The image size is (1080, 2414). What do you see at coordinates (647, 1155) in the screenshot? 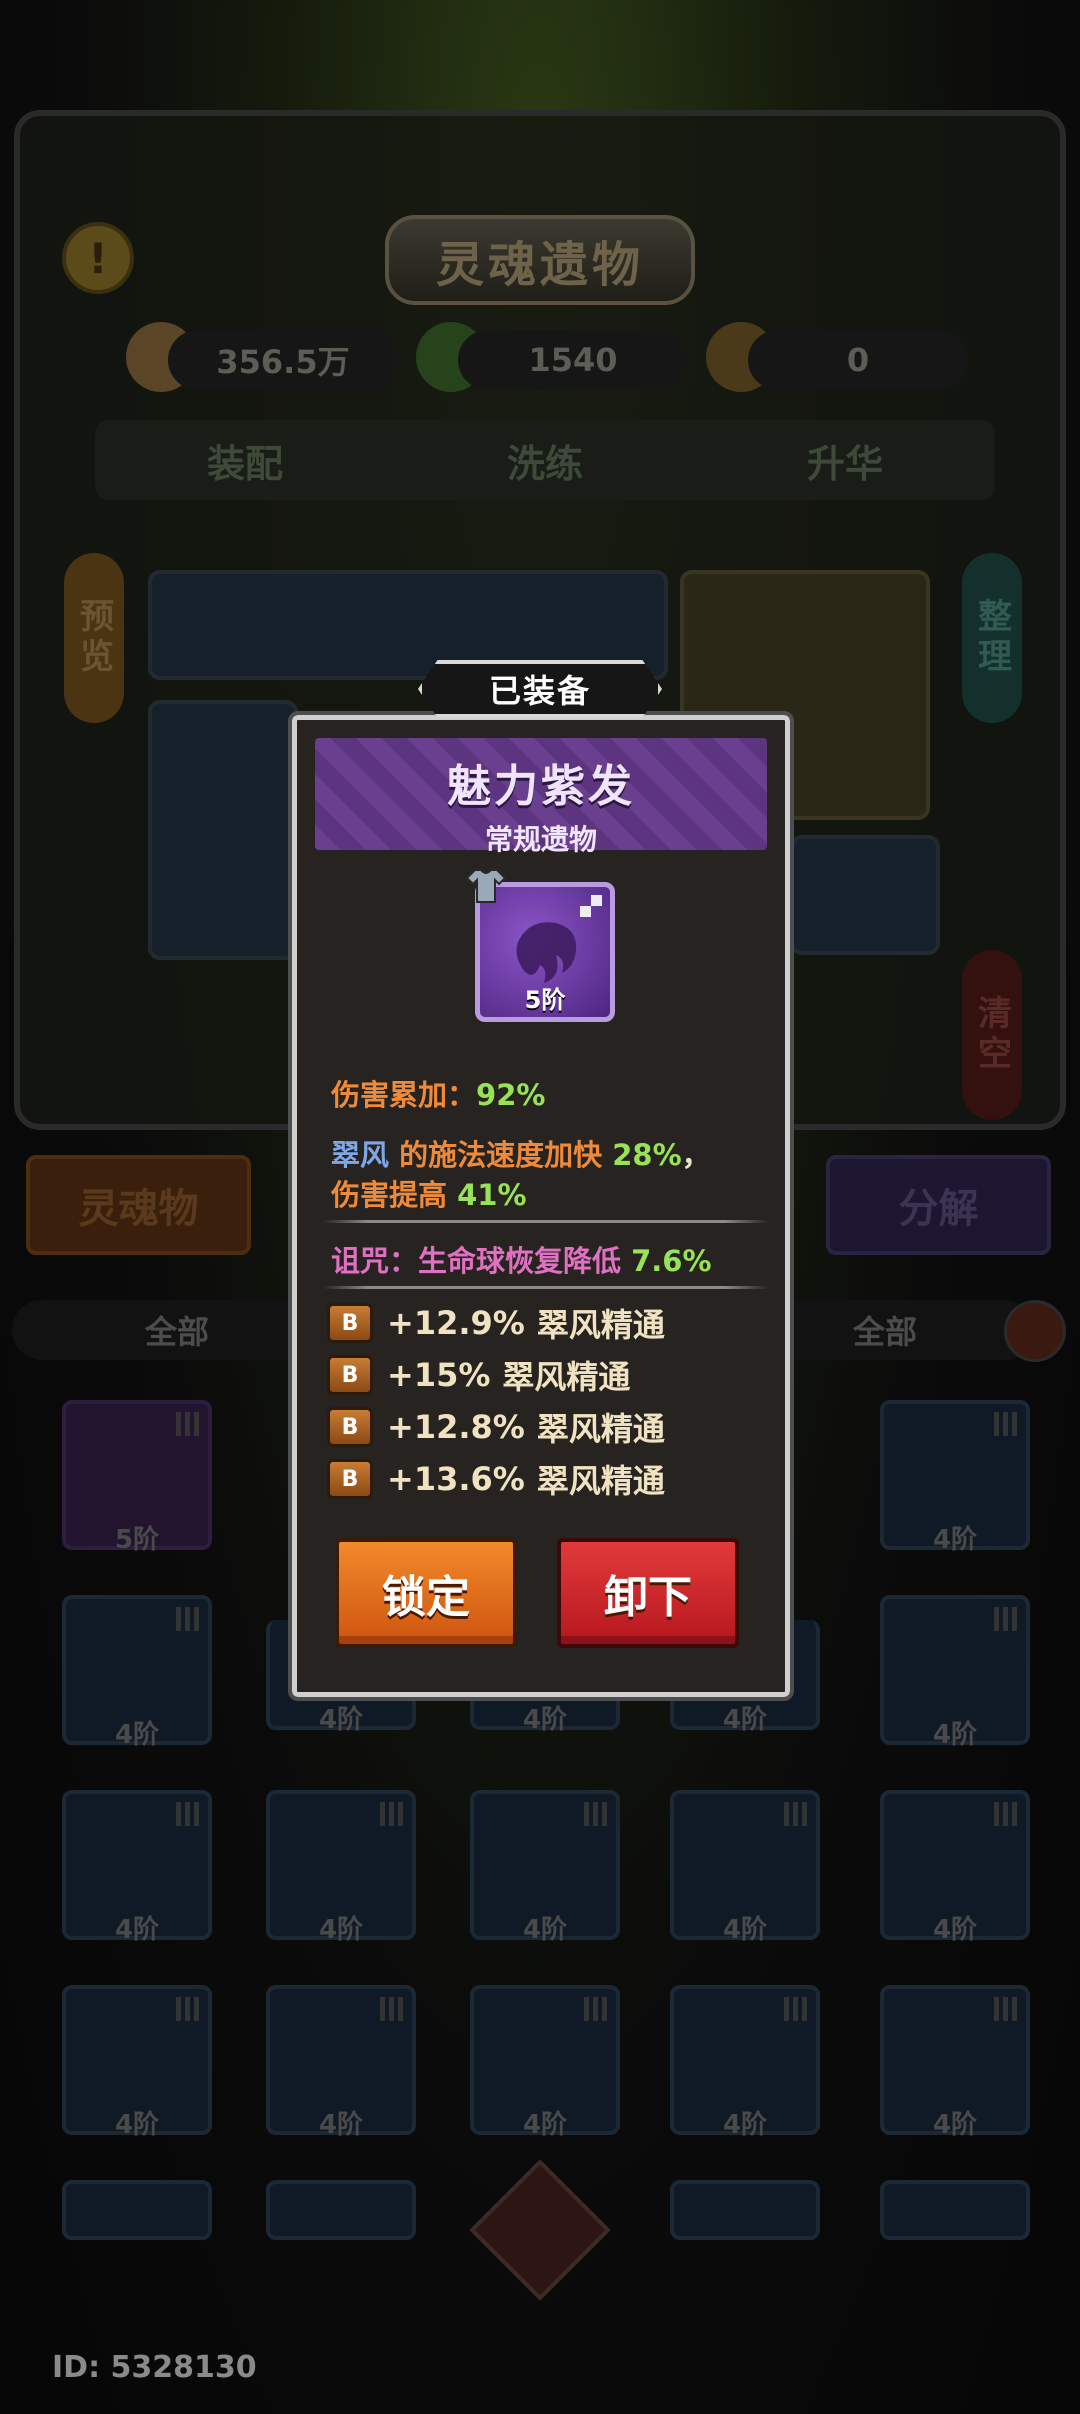
I see `cast-speed-value: 28%` at bounding box center [647, 1155].